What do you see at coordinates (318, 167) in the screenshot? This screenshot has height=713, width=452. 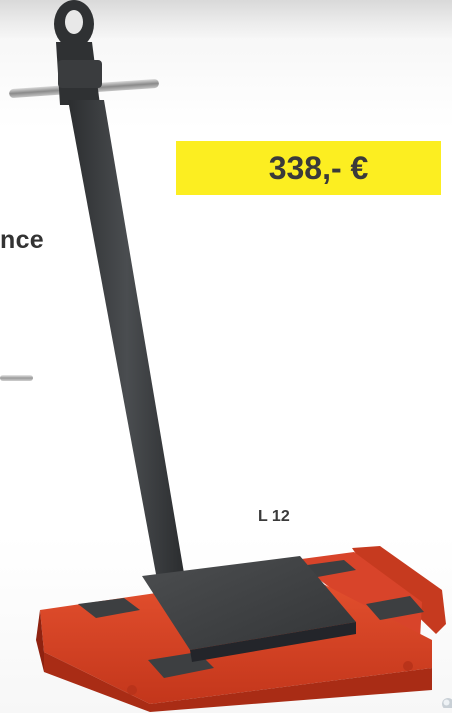 I see `price-value: 338,- €` at bounding box center [318, 167].